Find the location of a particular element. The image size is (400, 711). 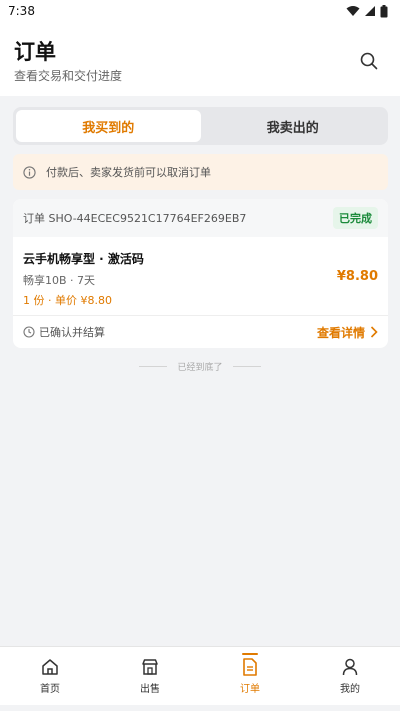

nav-item-profile: 我的 is located at coordinates (350, 676).